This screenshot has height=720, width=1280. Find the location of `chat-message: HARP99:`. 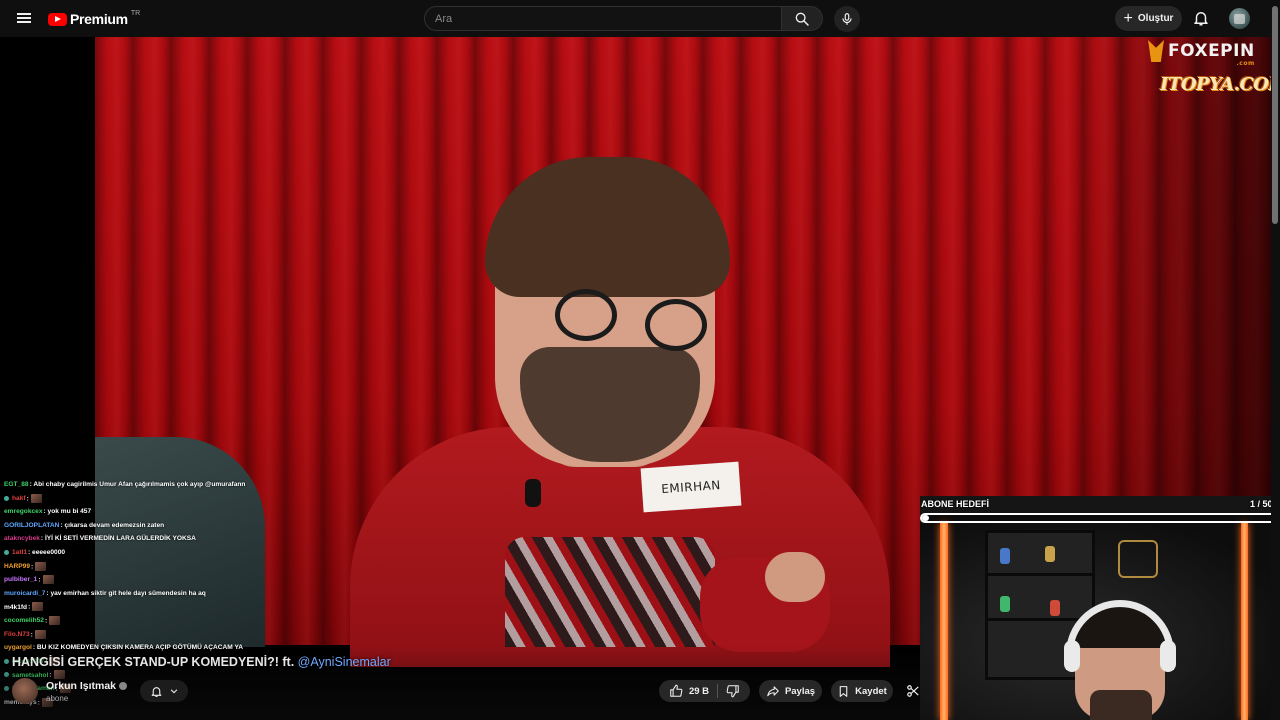

chat-message: HARP99: is located at coordinates (25, 566).